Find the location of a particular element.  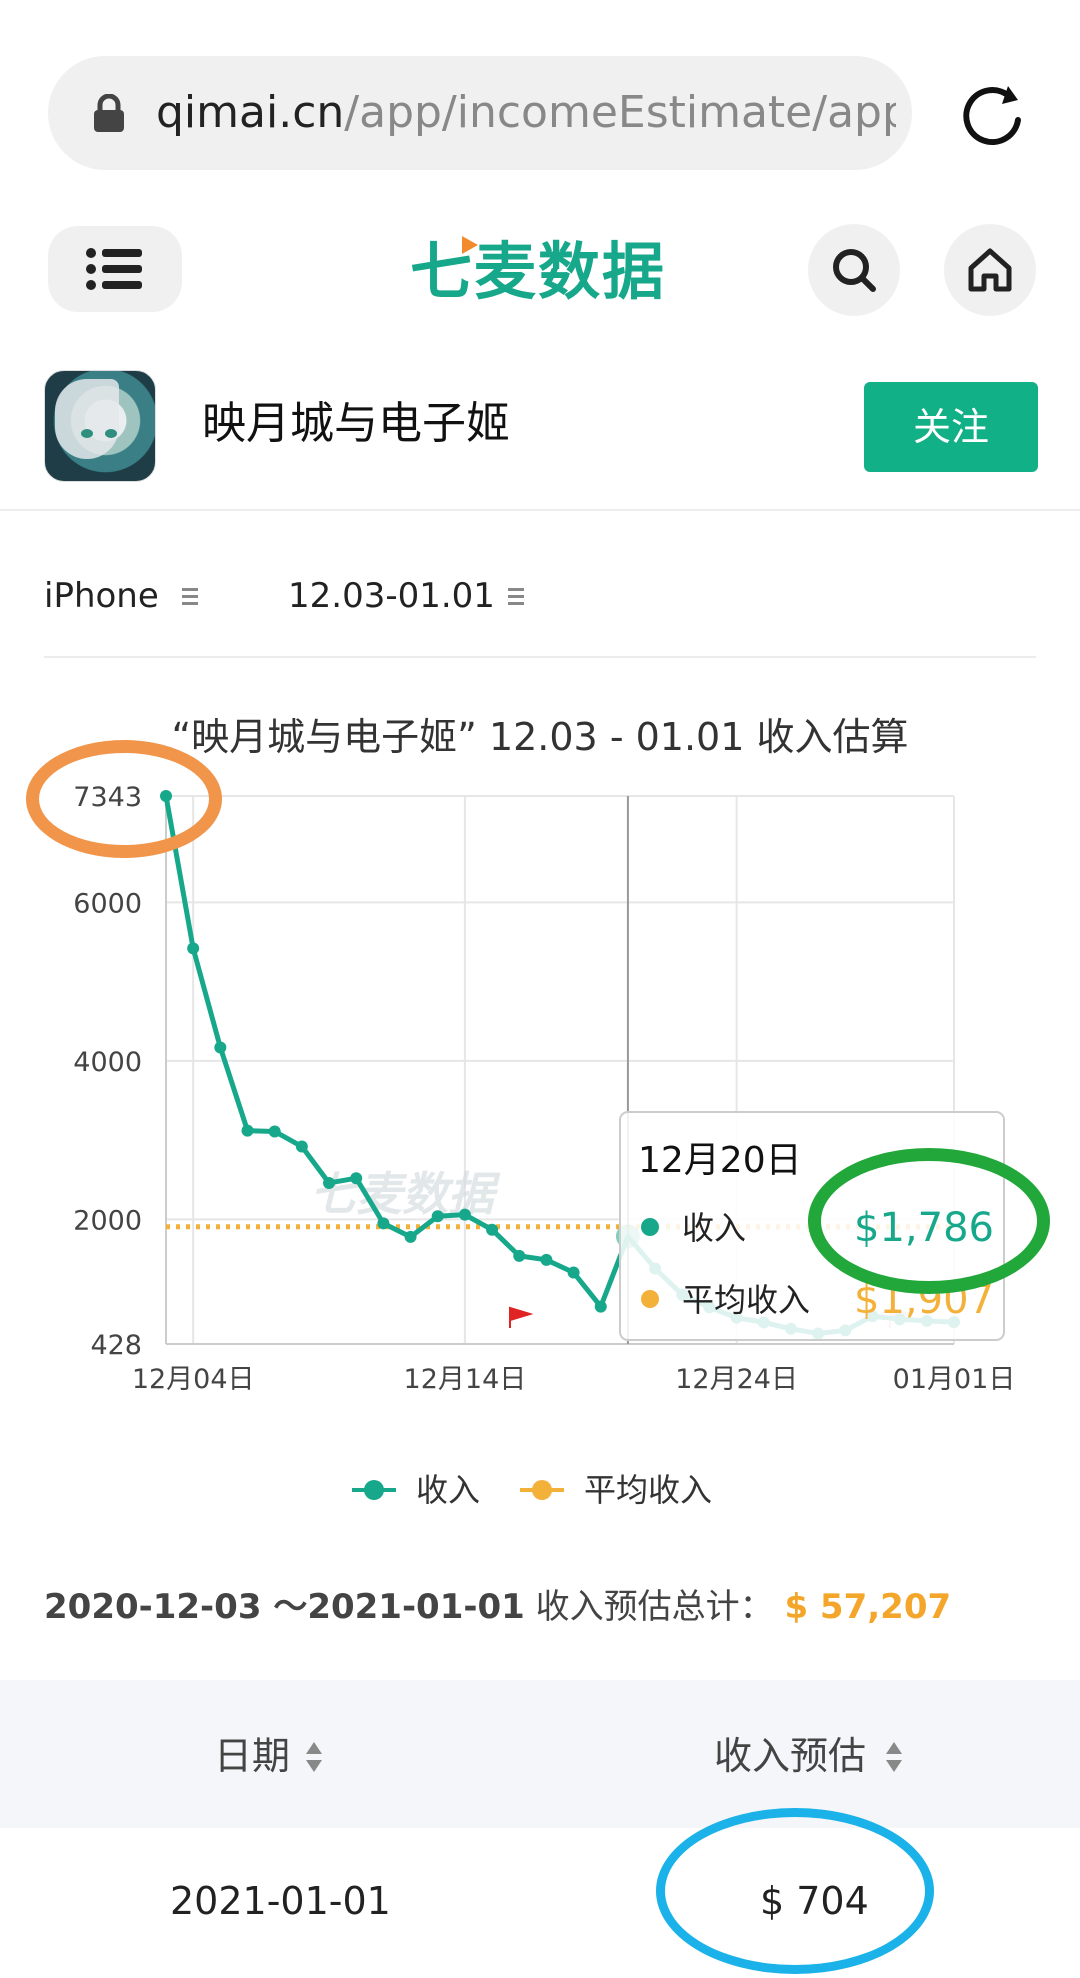

tooltip-average-marker is located at coordinates (650, 1299).